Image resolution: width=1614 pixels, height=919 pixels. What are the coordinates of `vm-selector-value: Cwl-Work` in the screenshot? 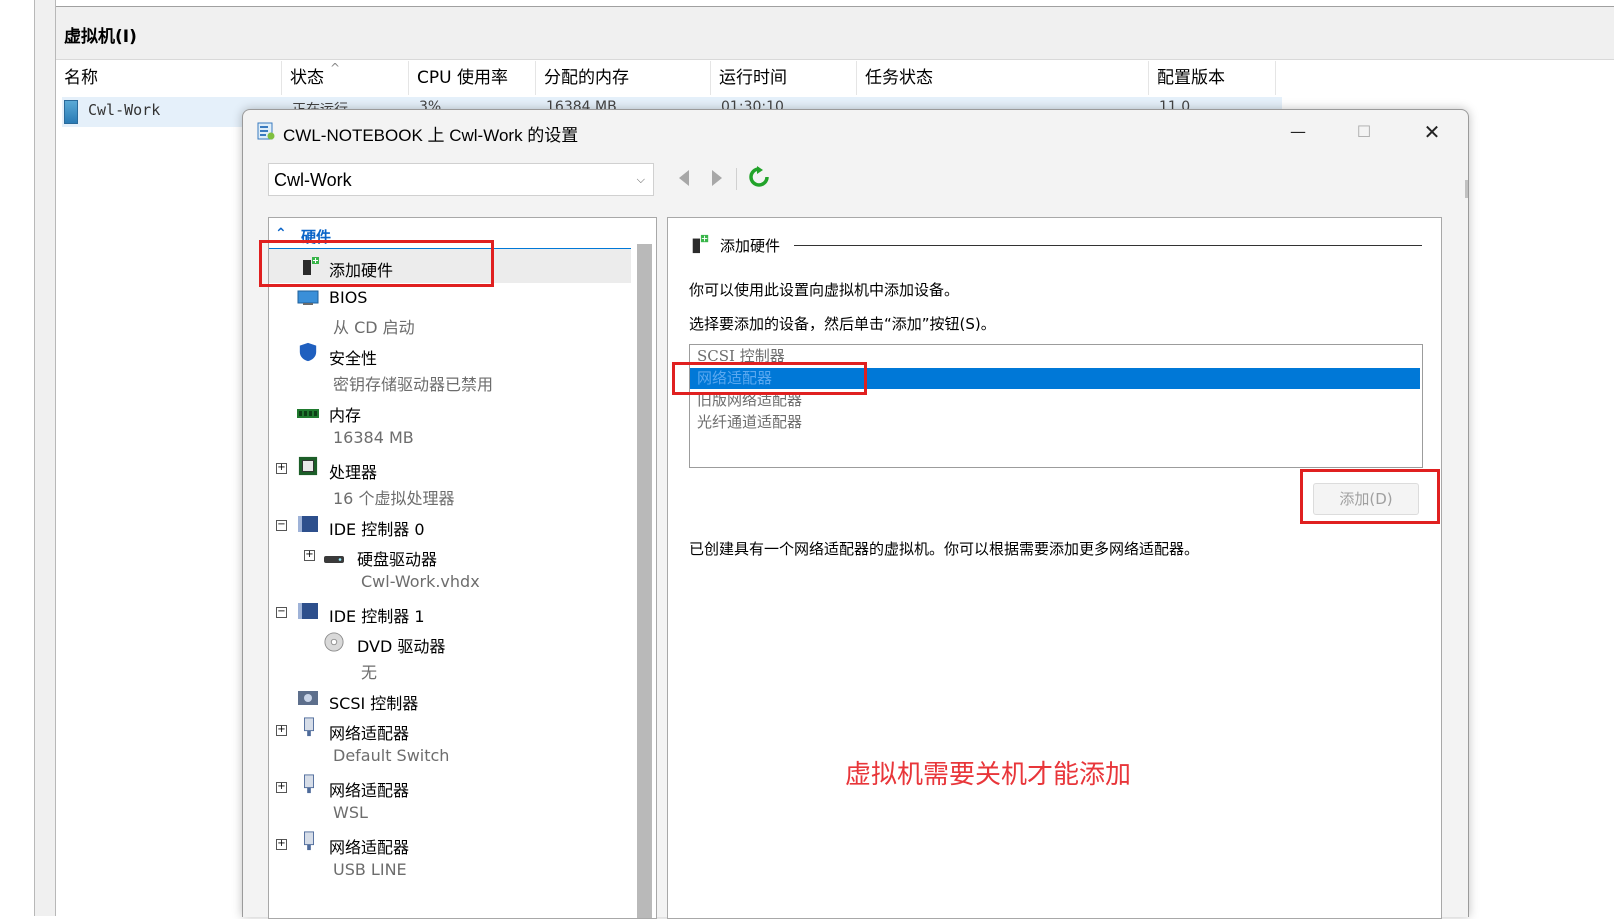 It's located at (313, 180).